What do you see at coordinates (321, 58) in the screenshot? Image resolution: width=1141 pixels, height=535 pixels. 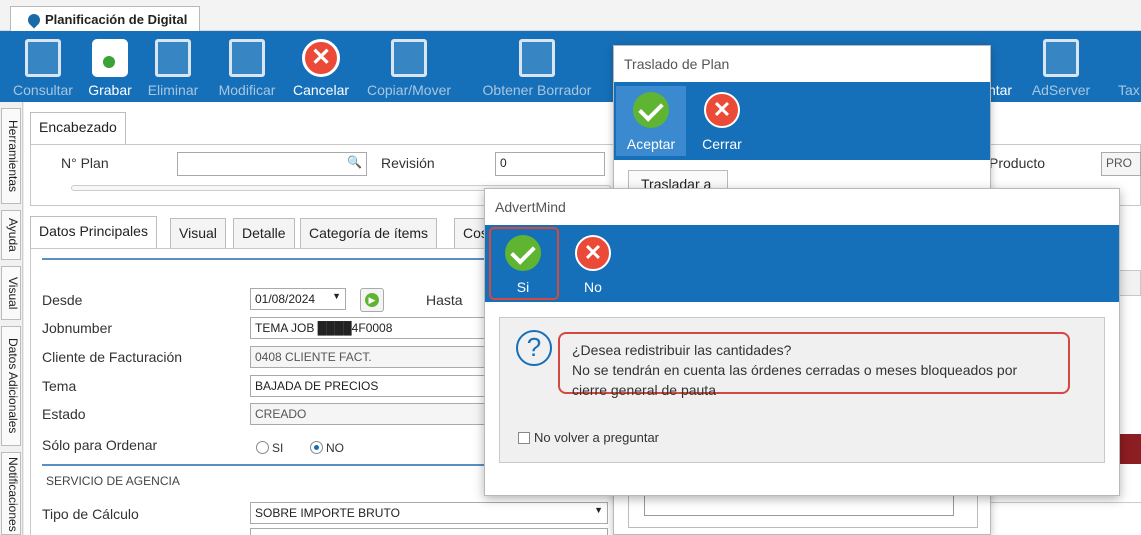 I see `cancel-icon: ✕` at bounding box center [321, 58].